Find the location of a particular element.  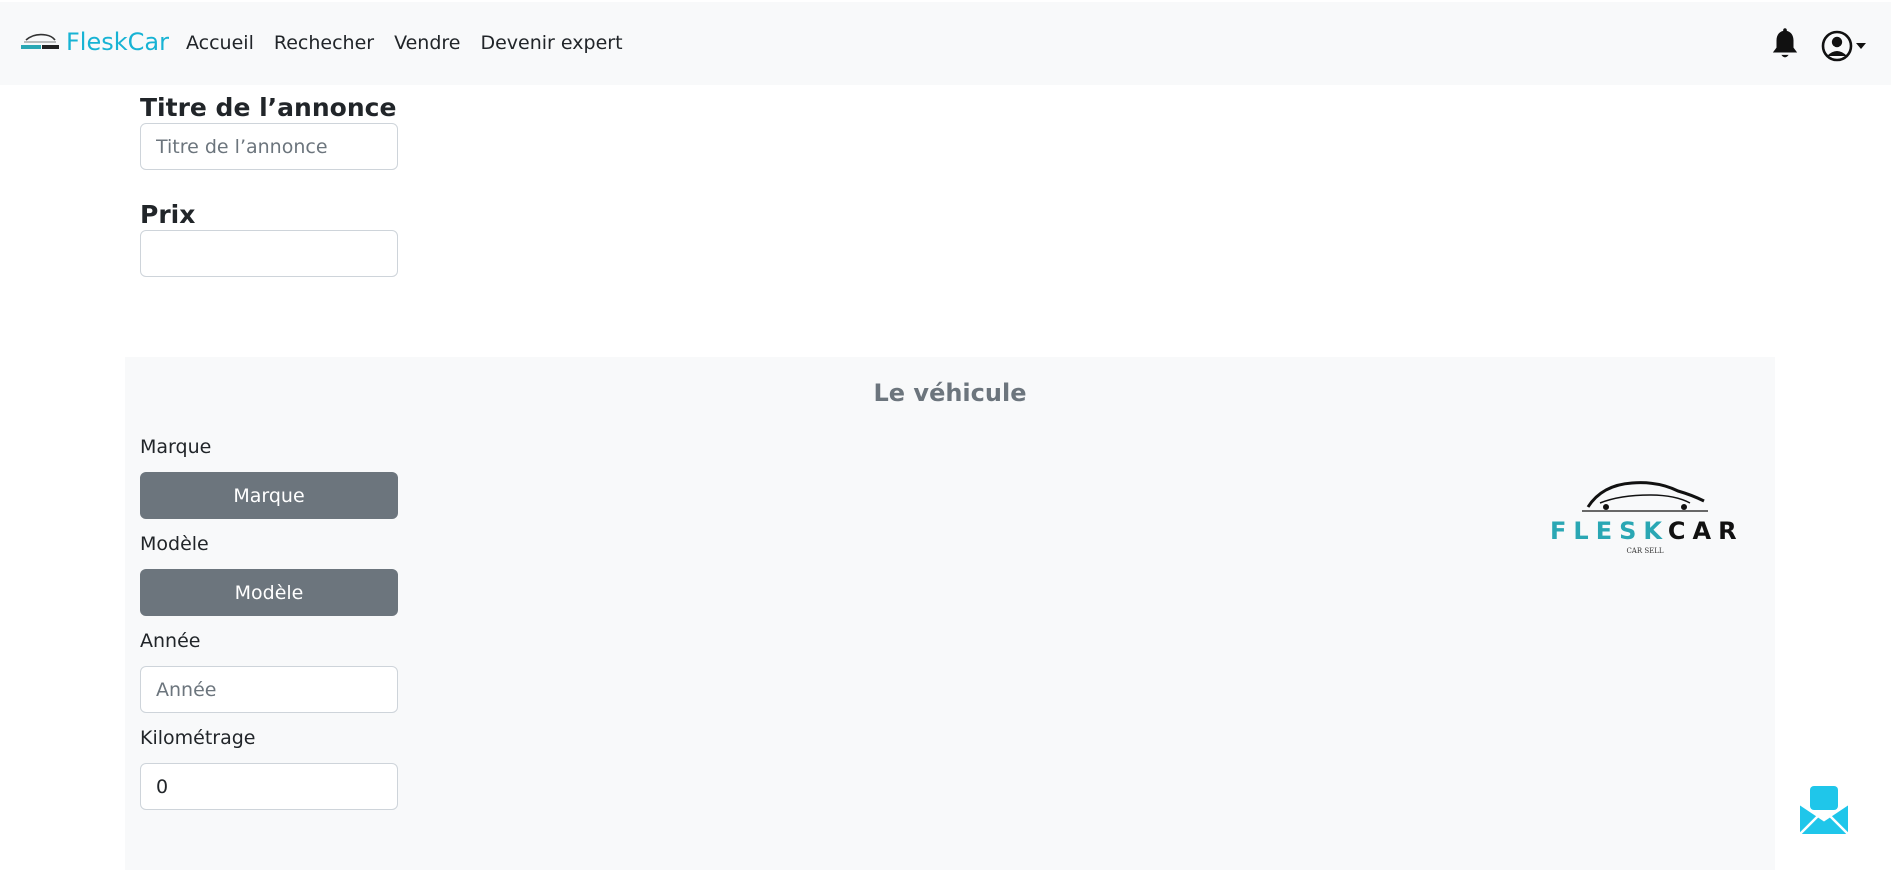

nav-item-accueil: Accueil is located at coordinates (220, 43).